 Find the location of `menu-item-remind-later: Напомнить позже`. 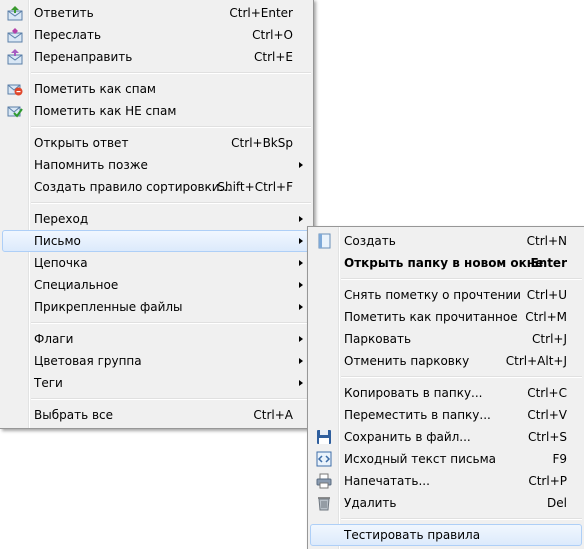

menu-item-remind-later: Напомнить позже is located at coordinates (156, 165).